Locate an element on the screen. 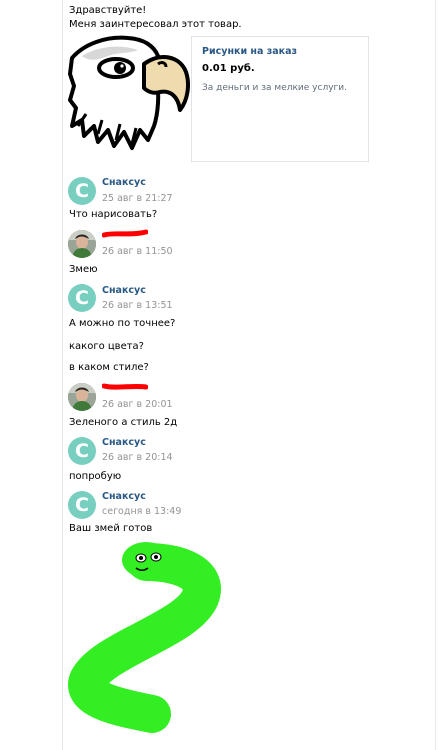 Image resolution: width=438 pixels, height=750 pixels. message-text: Что нарисовать? is located at coordinates (113, 214).